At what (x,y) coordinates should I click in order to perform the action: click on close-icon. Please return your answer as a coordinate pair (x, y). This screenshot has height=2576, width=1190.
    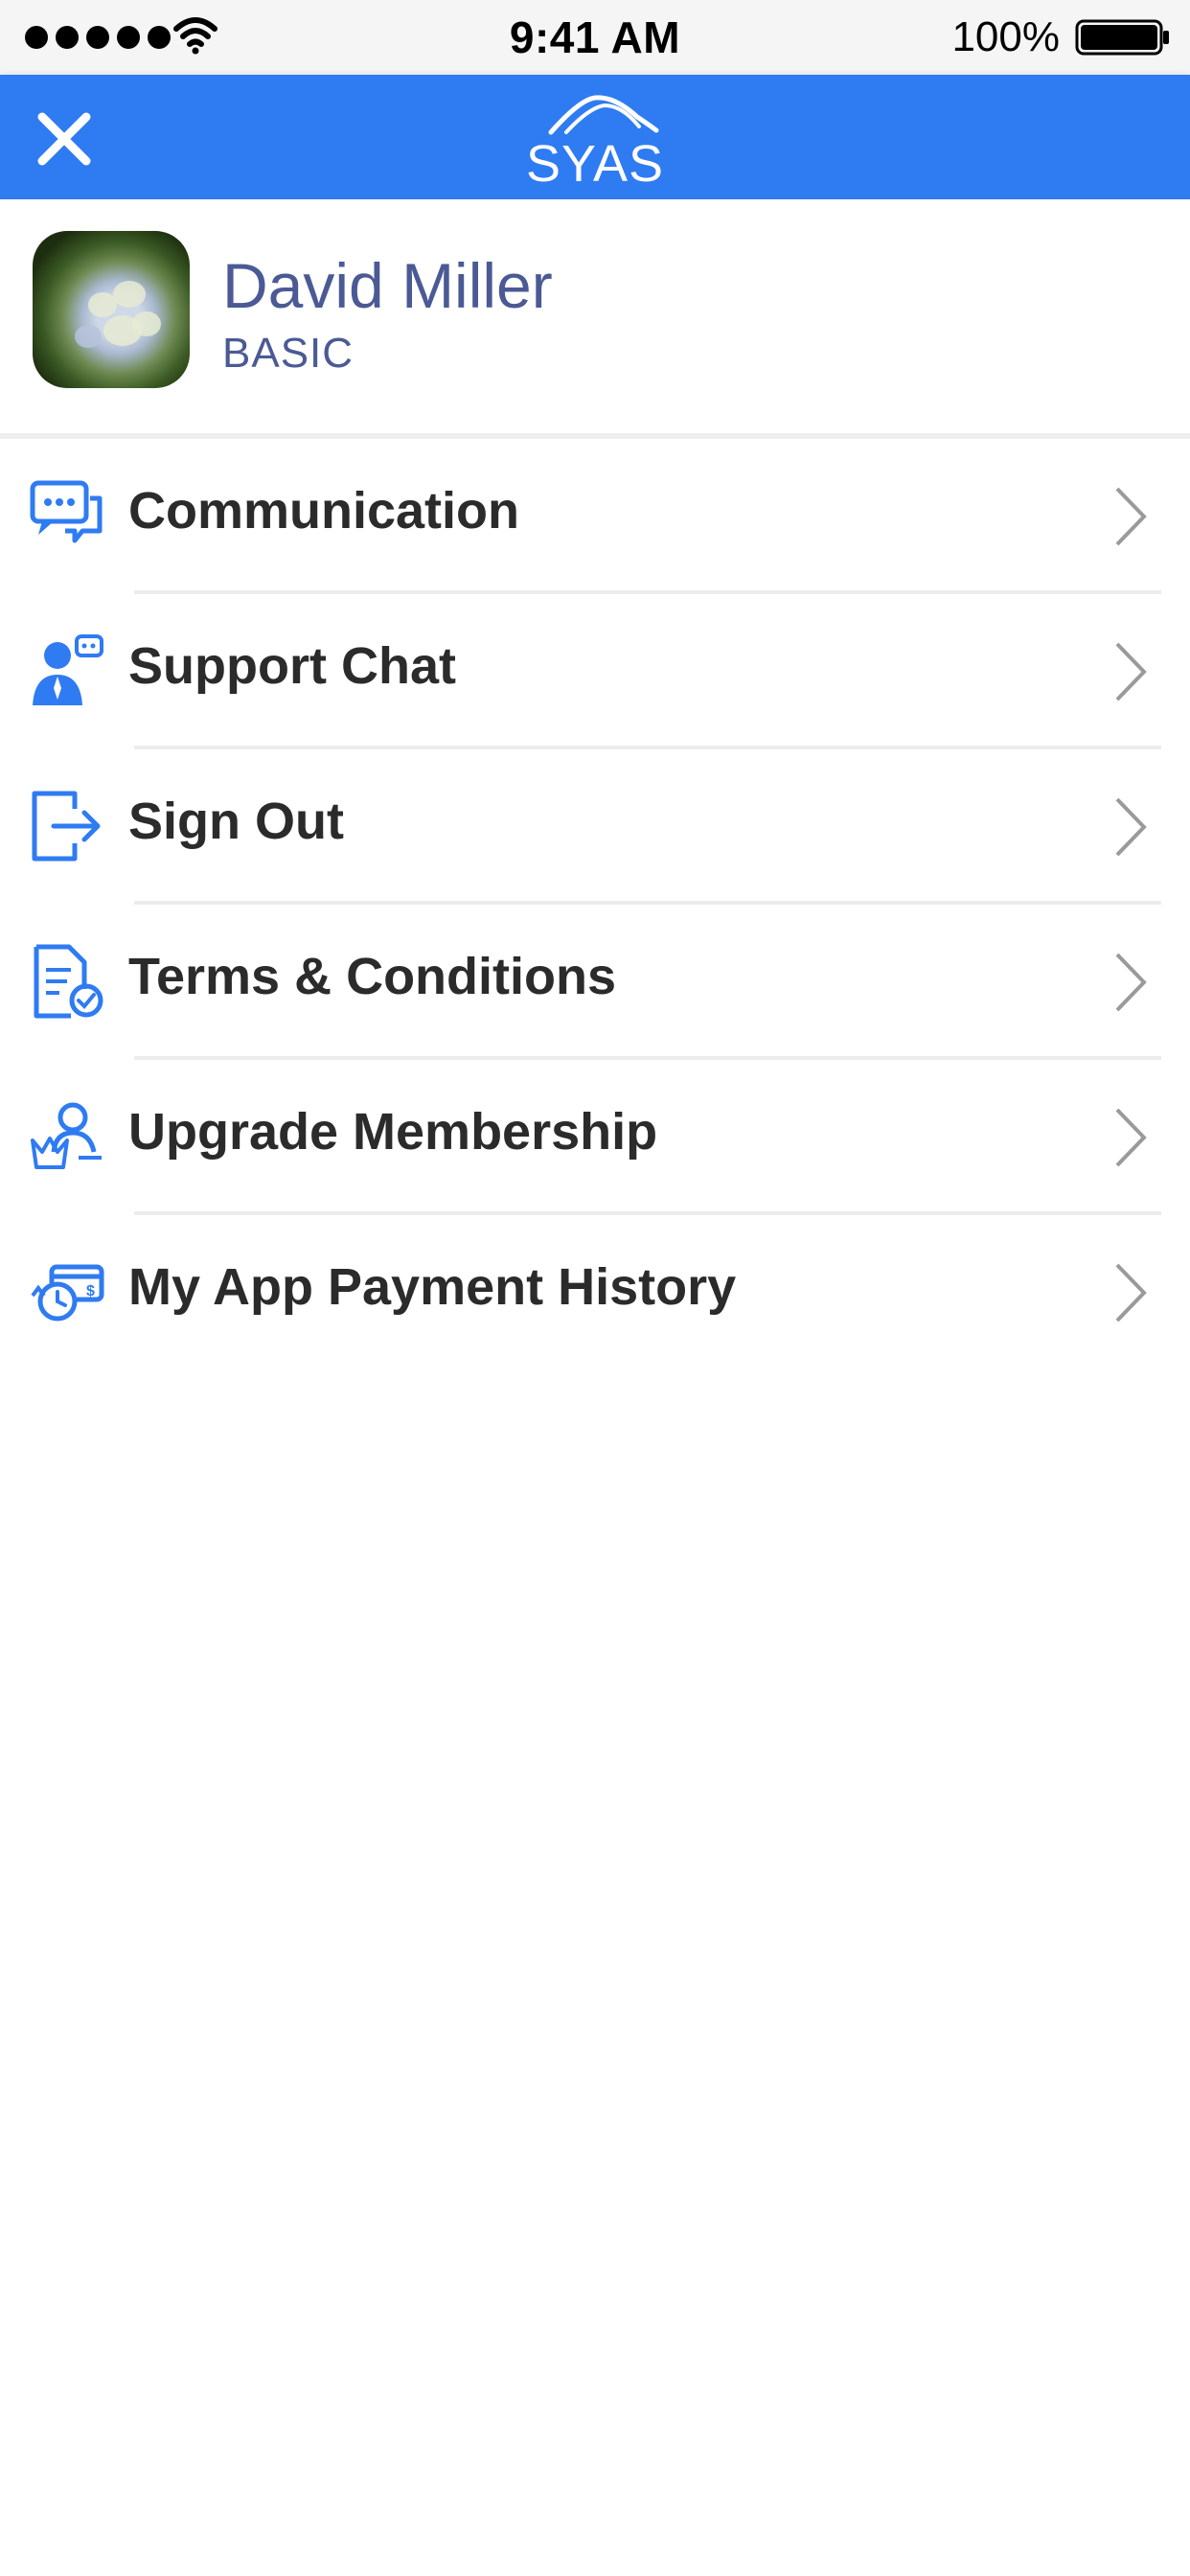
    Looking at the image, I should click on (64, 139).